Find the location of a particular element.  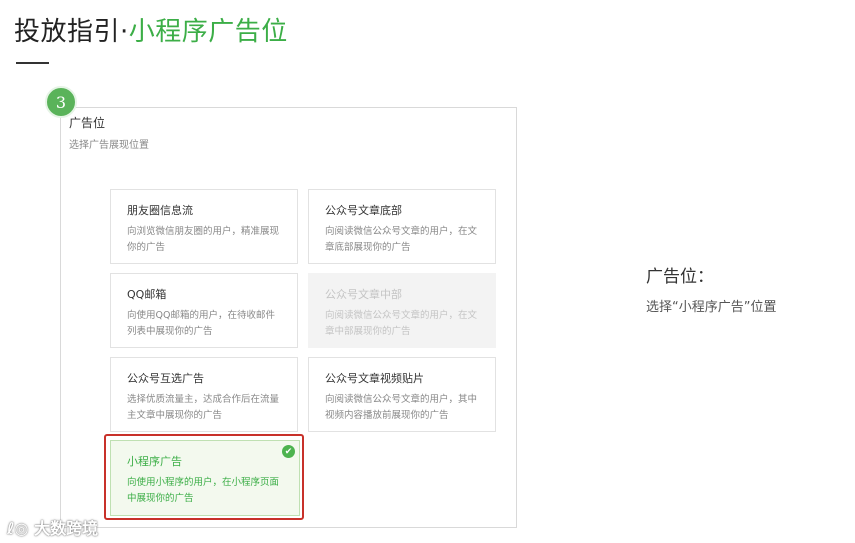

page-title-accent: 小程序广告位 is located at coordinates (208, 32).